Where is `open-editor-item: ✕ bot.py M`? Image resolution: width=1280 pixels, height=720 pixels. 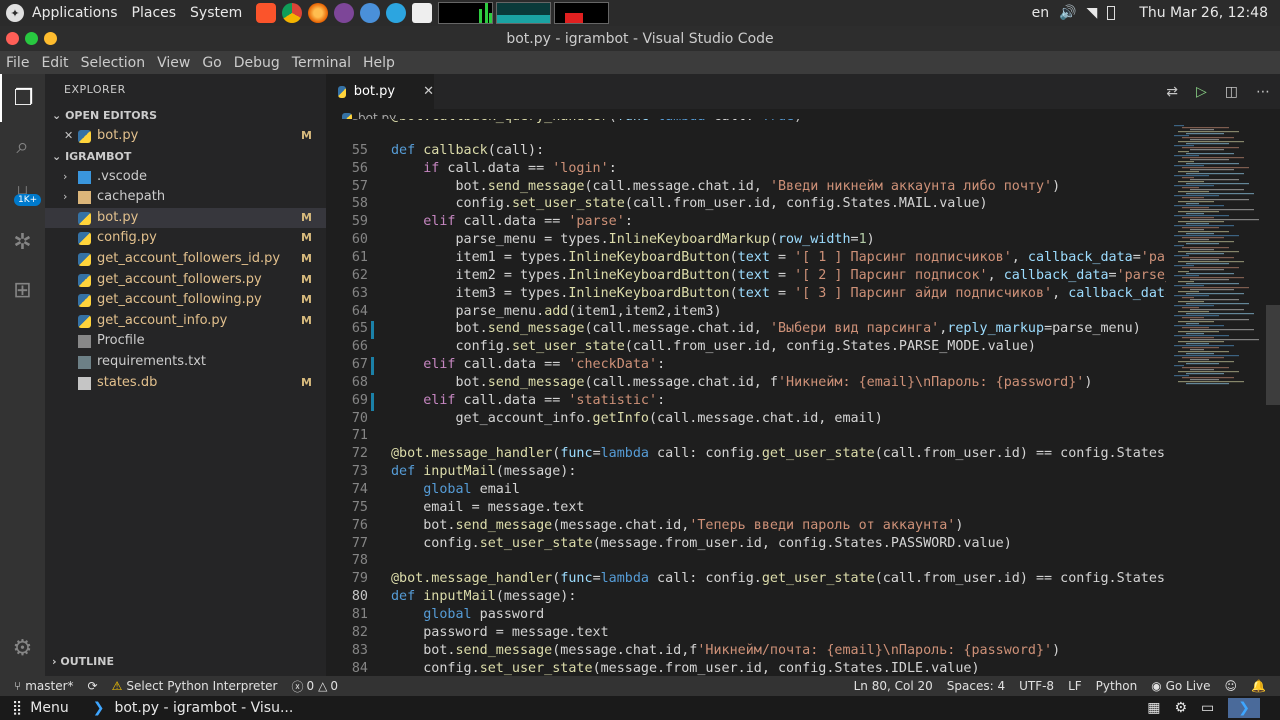 open-editor-item: ✕ bot.py M is located at coordinates (185, 136).